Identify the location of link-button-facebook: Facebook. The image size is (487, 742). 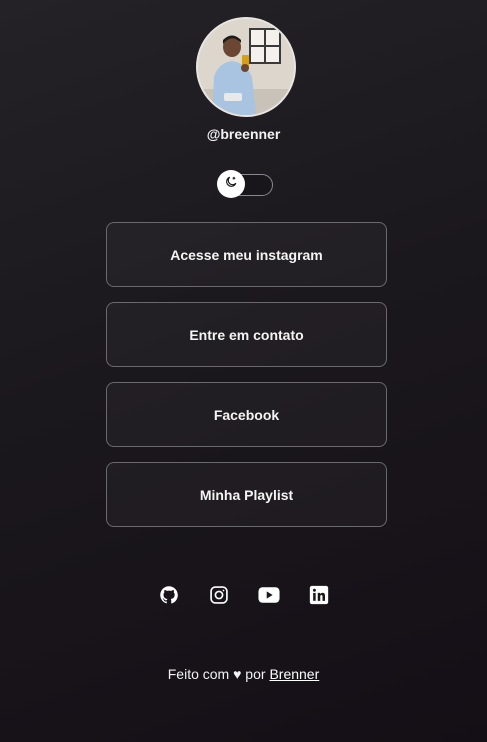
(246, 414).